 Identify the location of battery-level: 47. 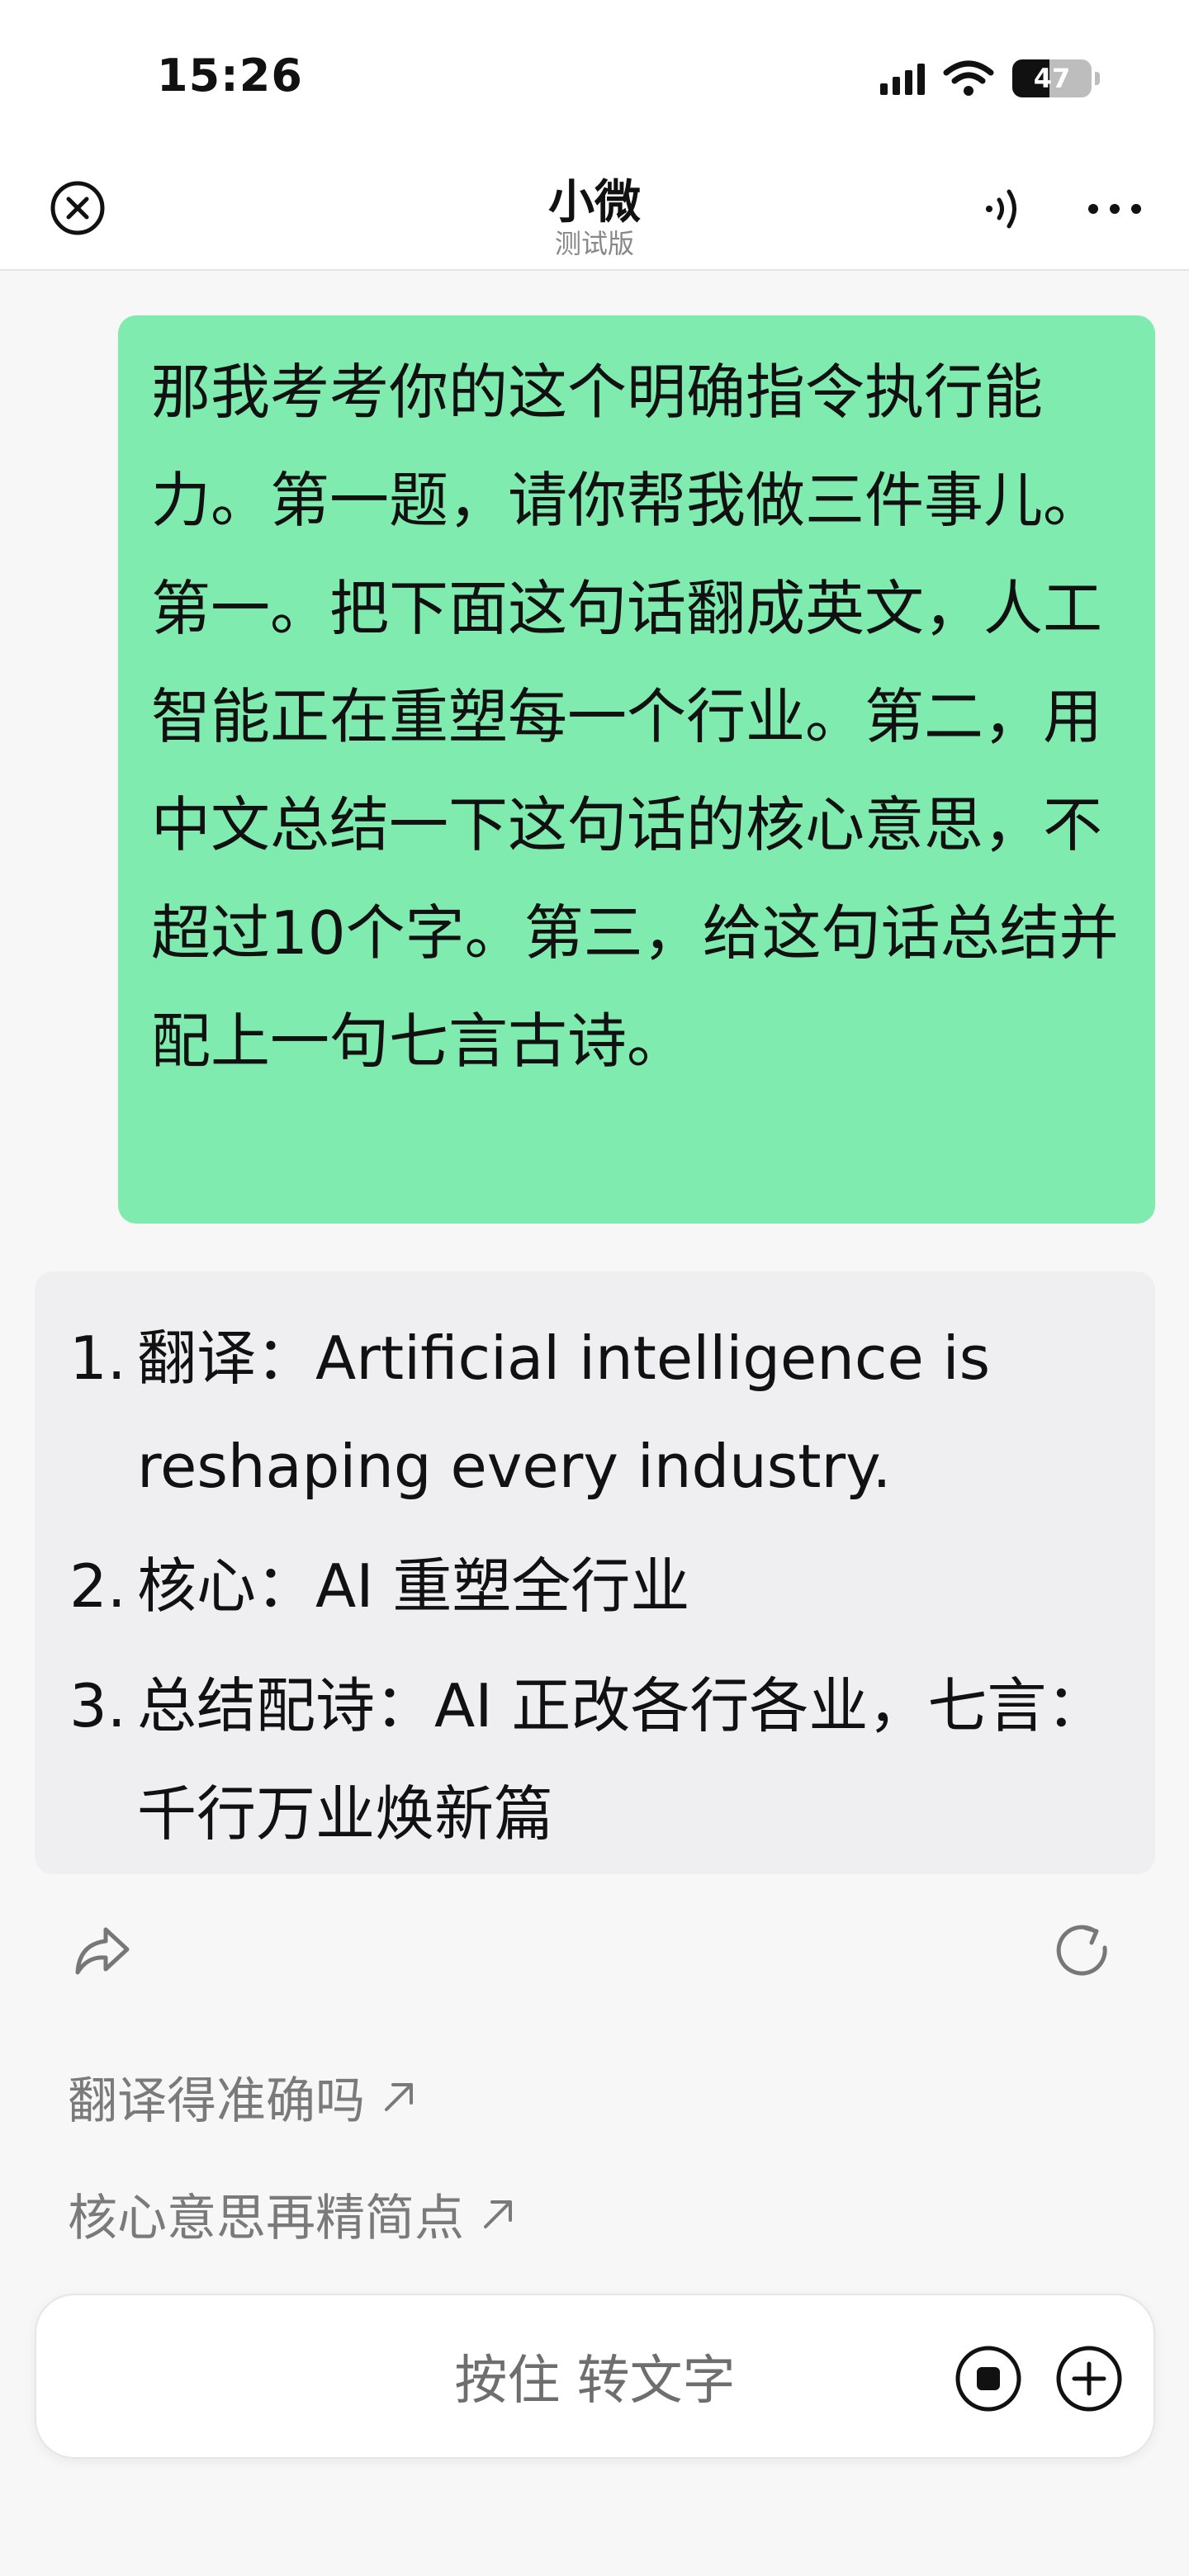
(1052, 78).